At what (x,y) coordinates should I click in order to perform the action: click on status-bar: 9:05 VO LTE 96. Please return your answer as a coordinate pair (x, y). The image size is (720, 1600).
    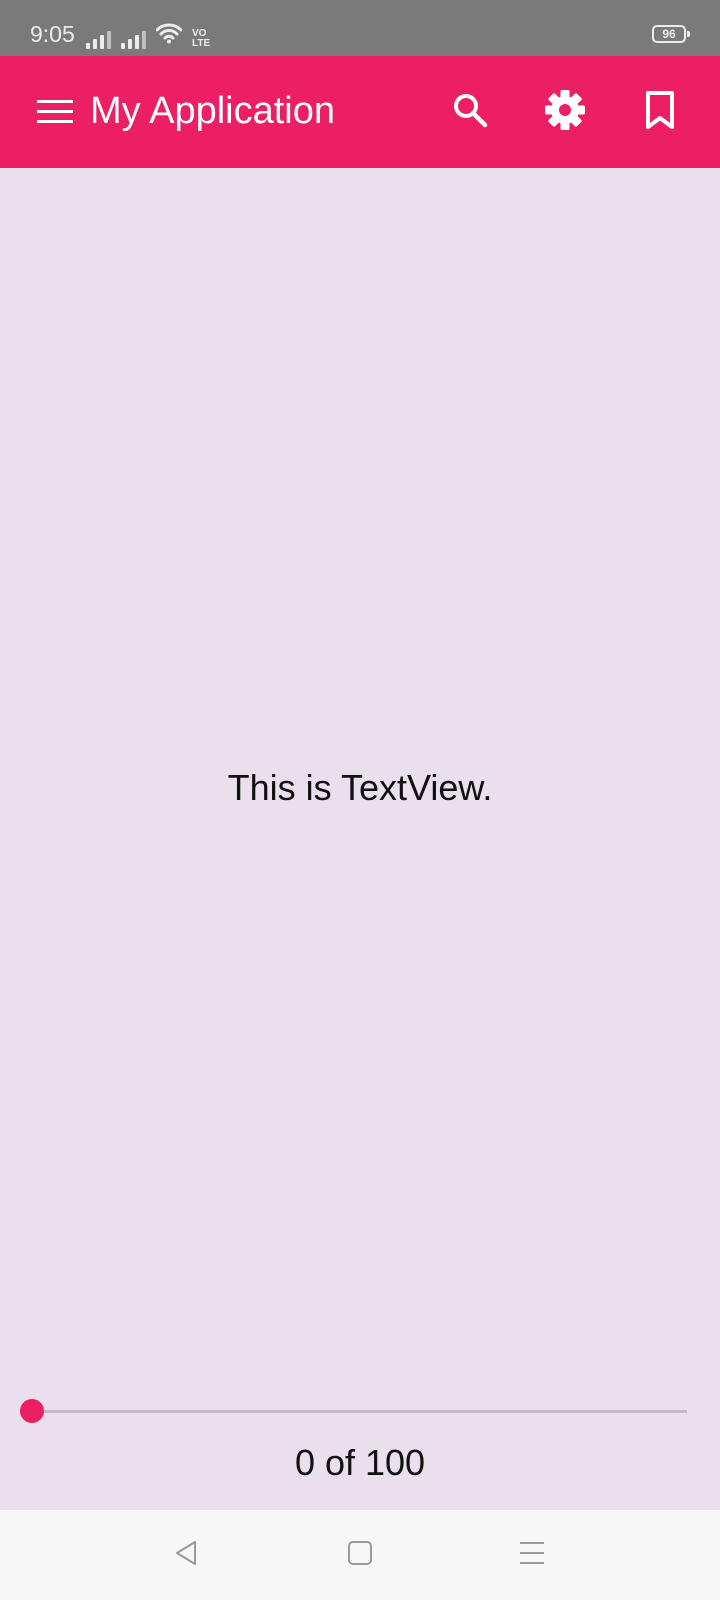
    Looking at the image, I should click on (360, 28).